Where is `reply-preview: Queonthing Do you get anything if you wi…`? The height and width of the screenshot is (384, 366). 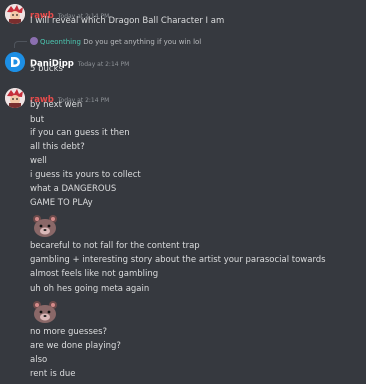
reply-preview: Queonthing Do you get anything if you wi… is located at coordinates (115, 41).